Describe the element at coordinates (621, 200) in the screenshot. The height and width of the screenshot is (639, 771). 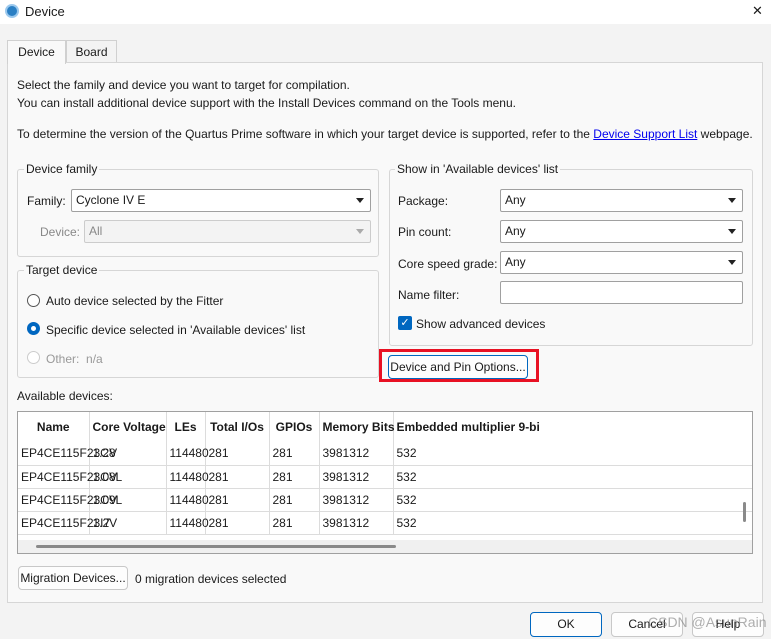
I see `package-select: Any` at that location.